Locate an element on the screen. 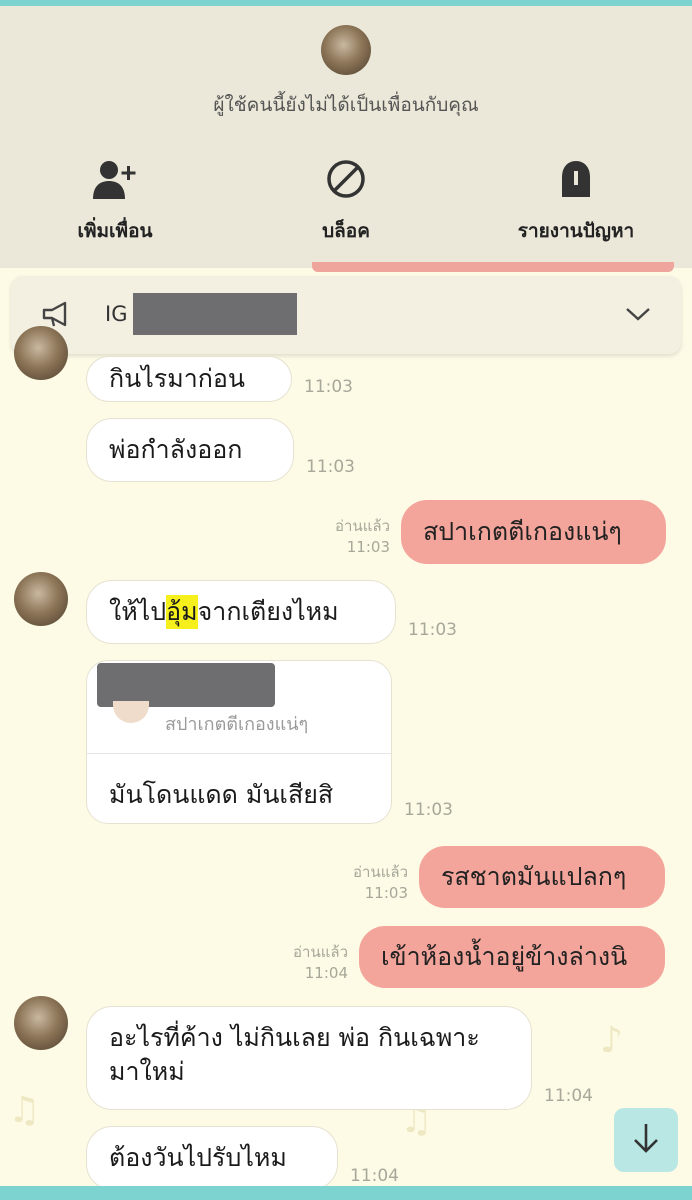  block-button: บล็อค is located at coordinates (346, 201).